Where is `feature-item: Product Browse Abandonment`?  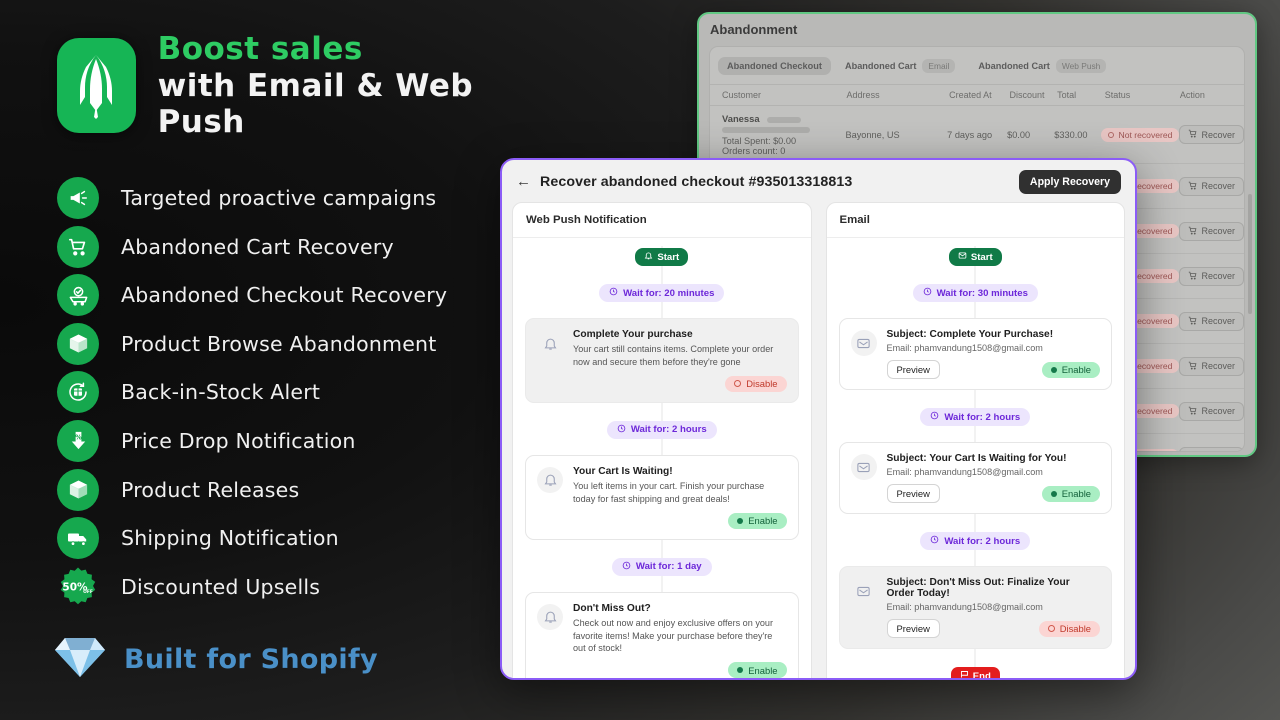 feature-item: Product Browse Abandonment is located at coordinates (252, 344).